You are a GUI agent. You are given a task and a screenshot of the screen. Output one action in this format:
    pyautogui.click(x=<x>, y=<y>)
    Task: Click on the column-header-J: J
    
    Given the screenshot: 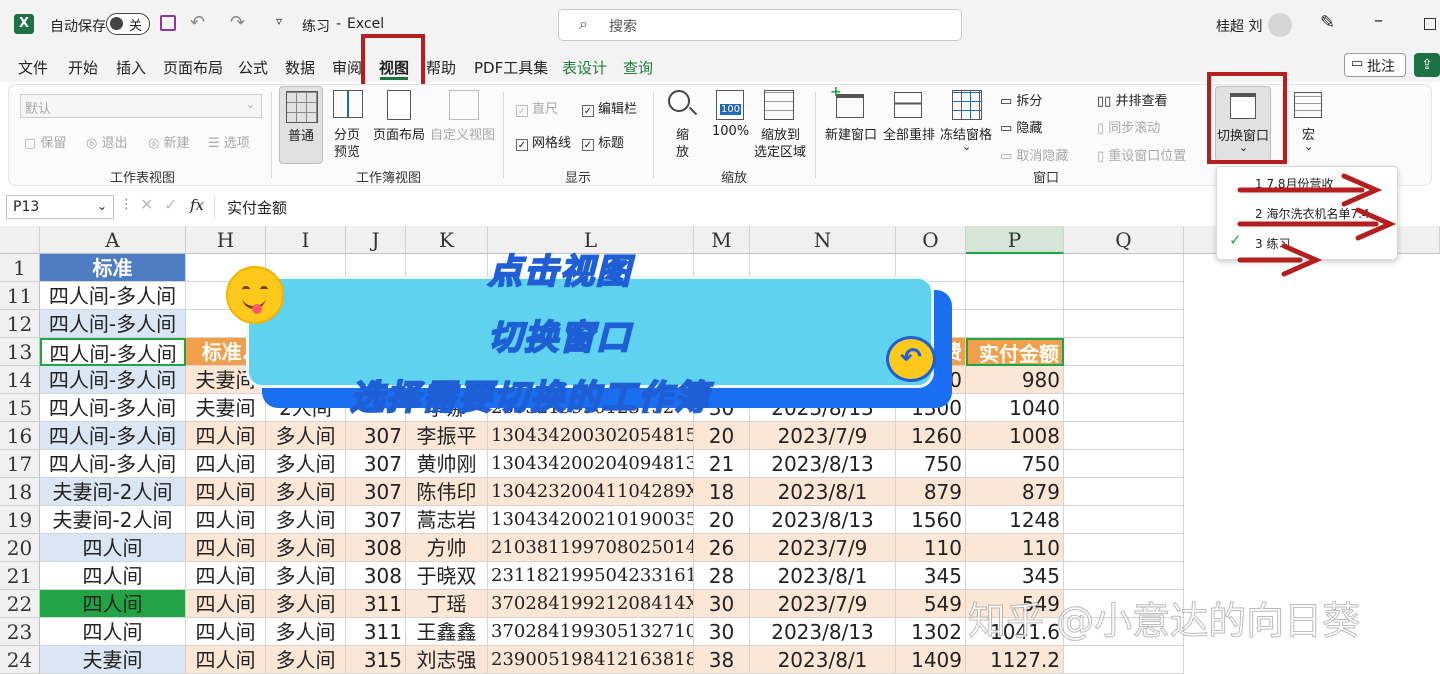 What is the action you would take?
    pyautogui.click(x=376, y=240)
    